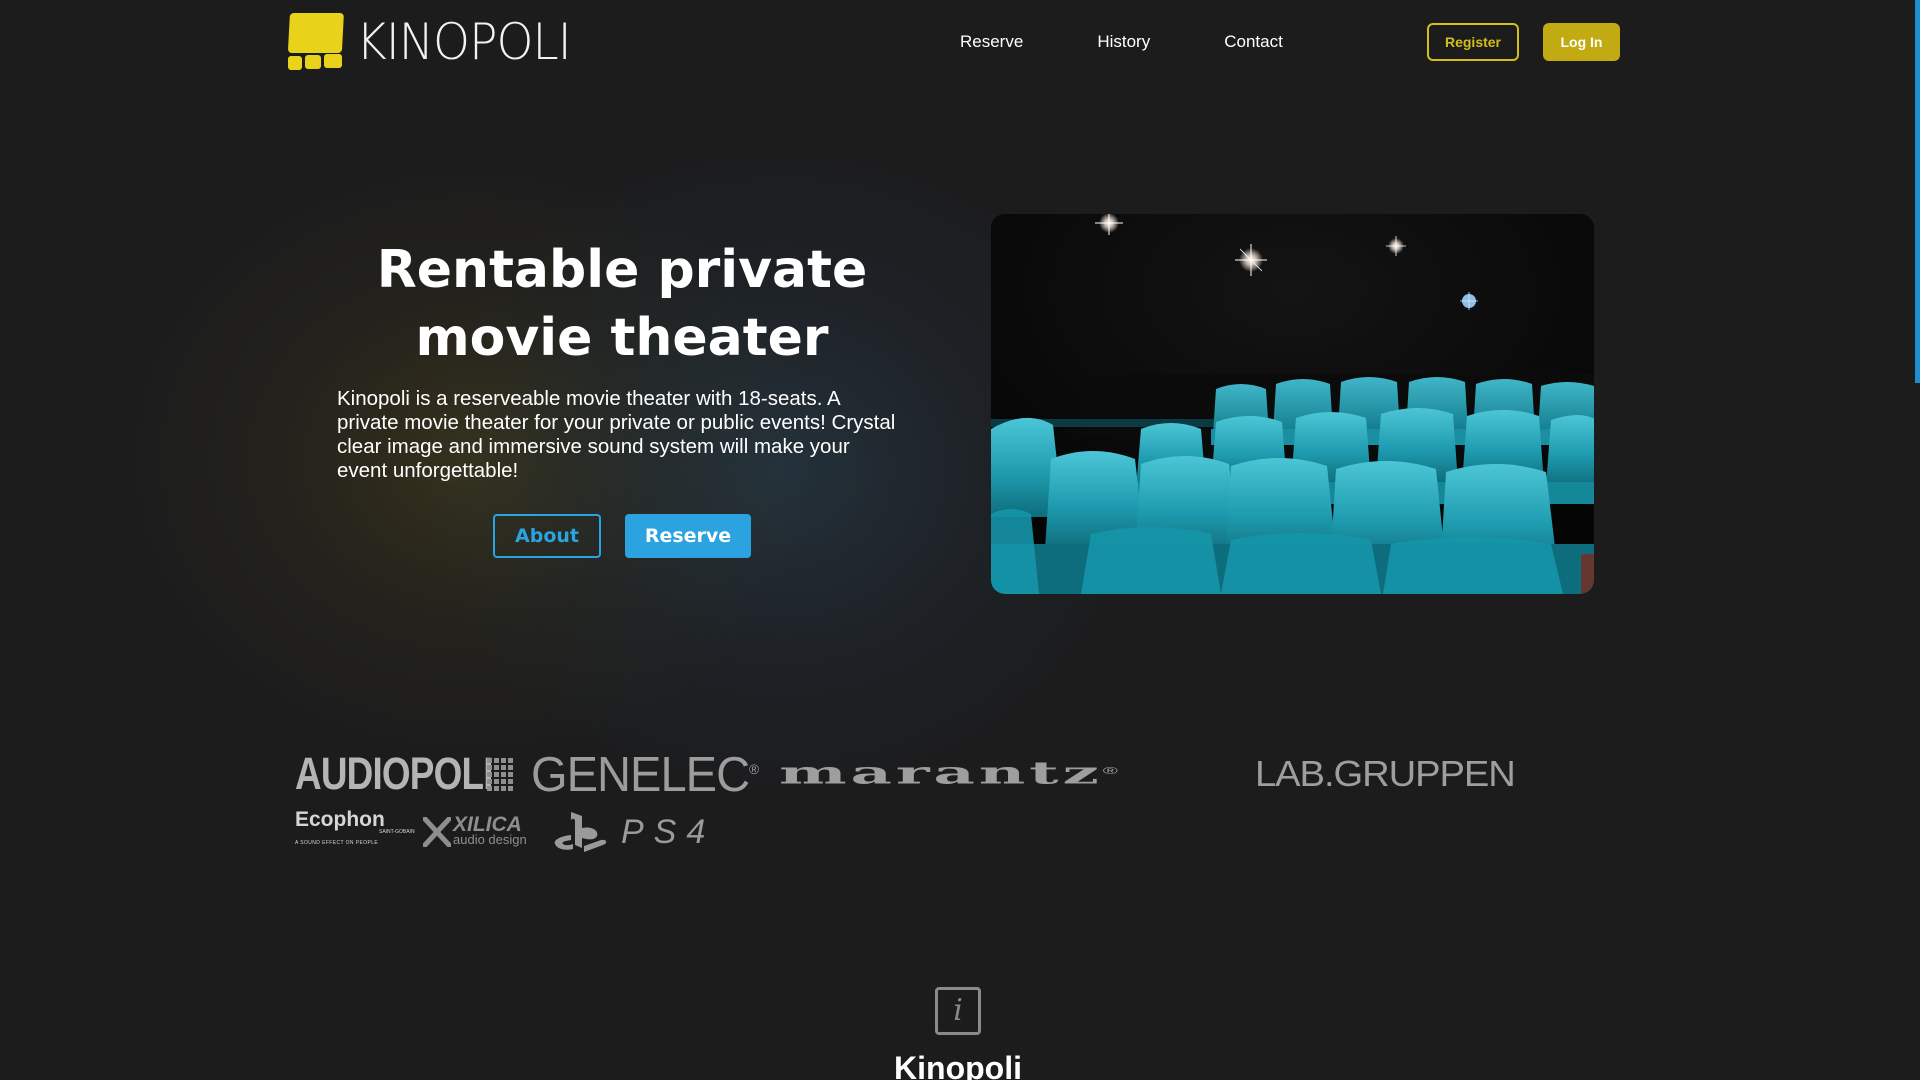 The image size is (1920, 1080). What do you see at coordinates (640, 775) in the screenshot?
I see `genelec-name: GENELEC` at bounding box center [640, 775].